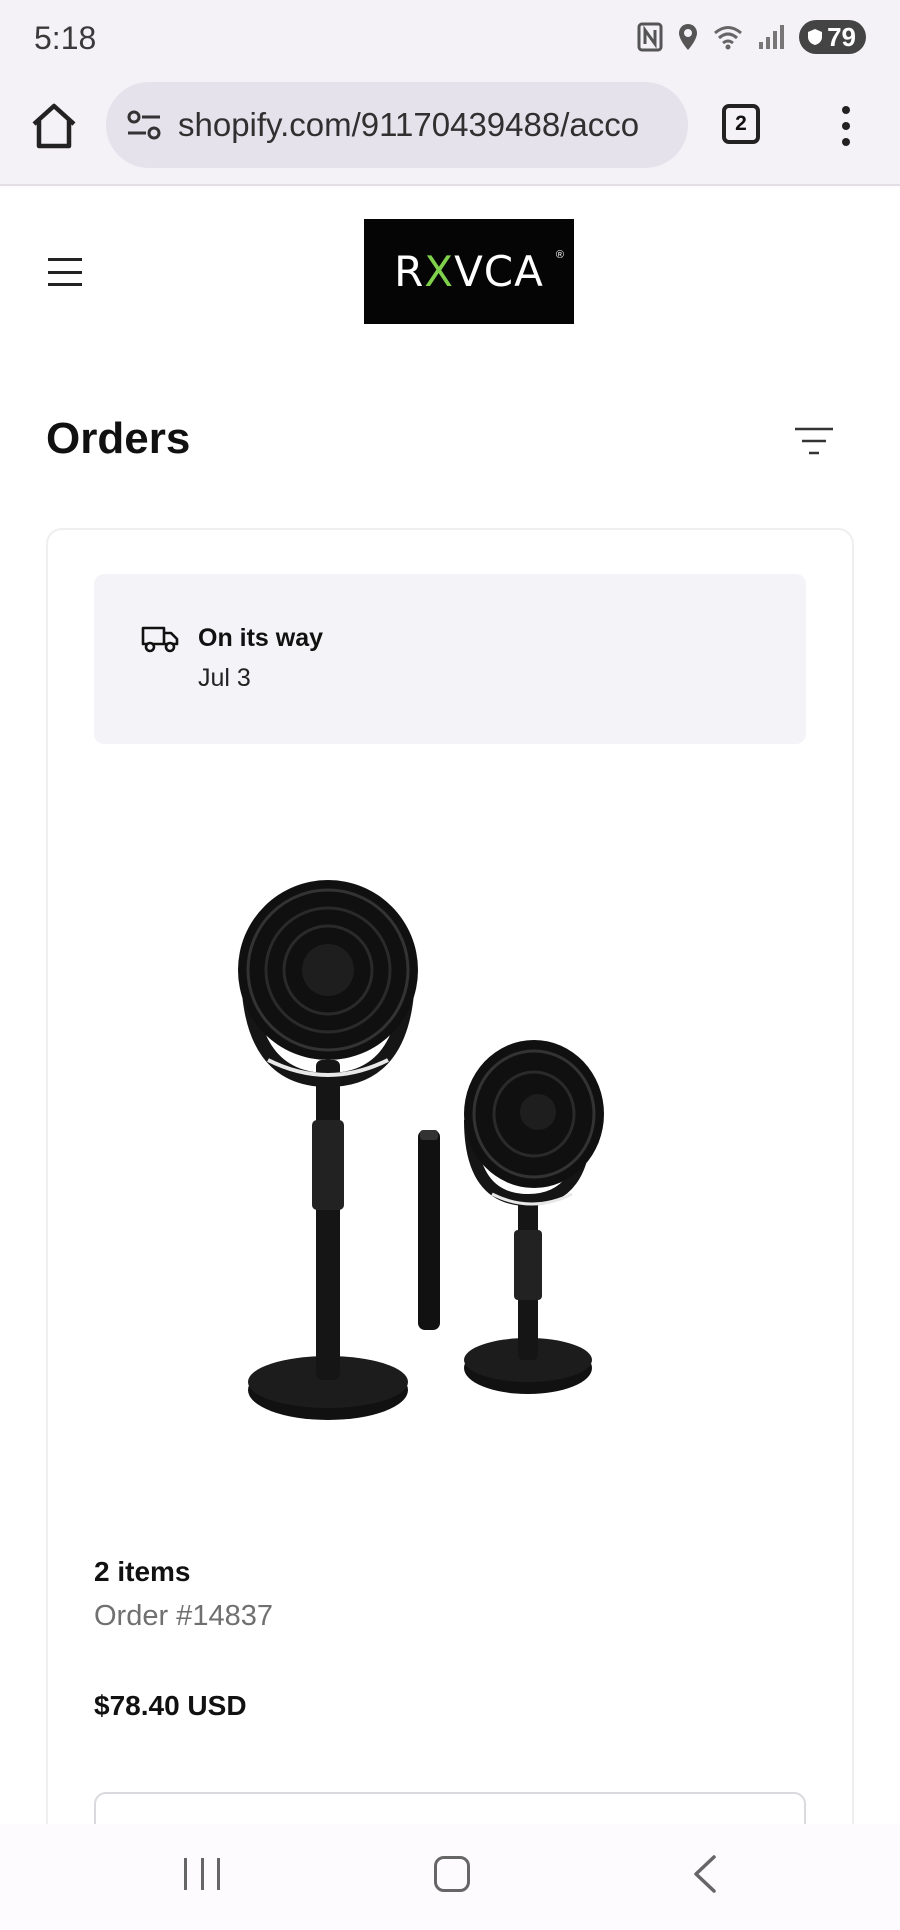 The height and width of the screenshot is (1930, 900). Describe the element at coordinates (846, 126) in the screenshot. I see `more-menu-button` at that location.